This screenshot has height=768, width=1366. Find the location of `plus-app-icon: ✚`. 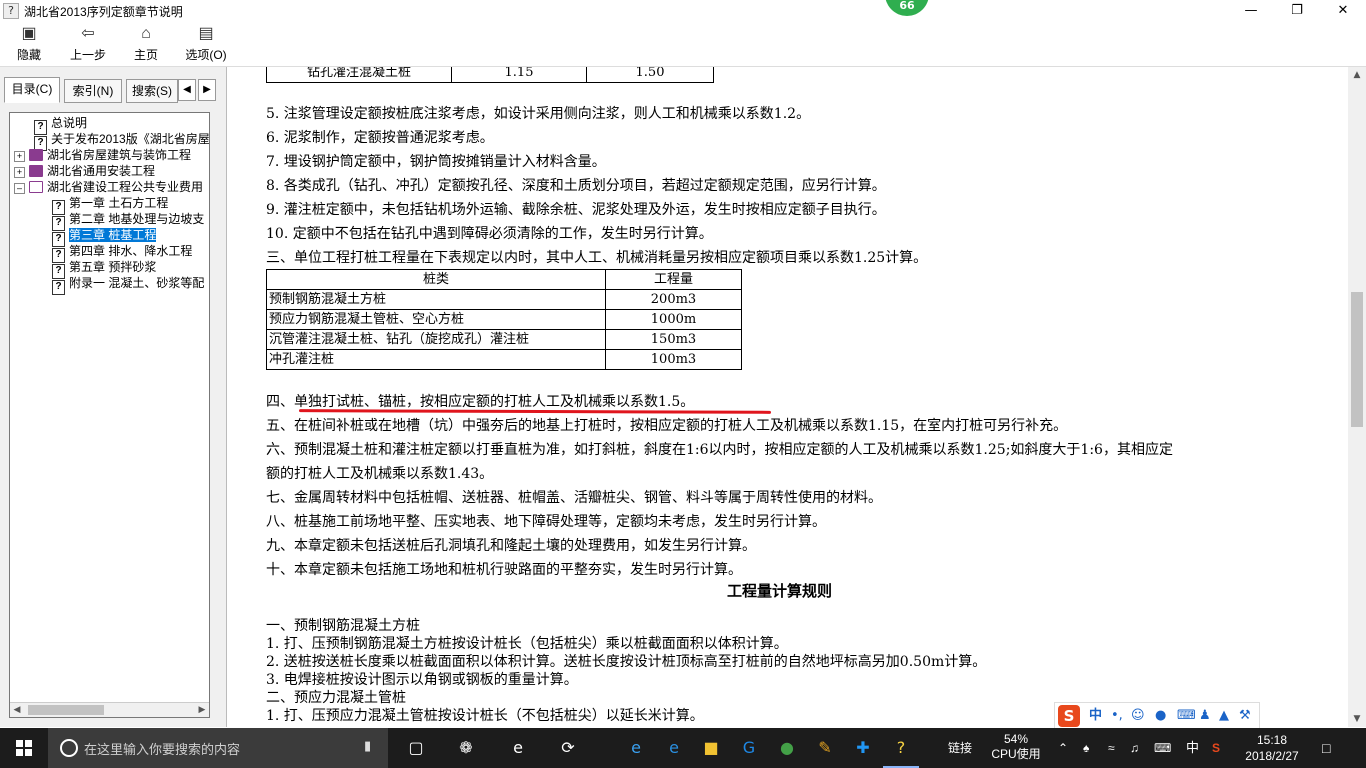

plus-app-icon: ✚ is located at coordinates (863, 748).